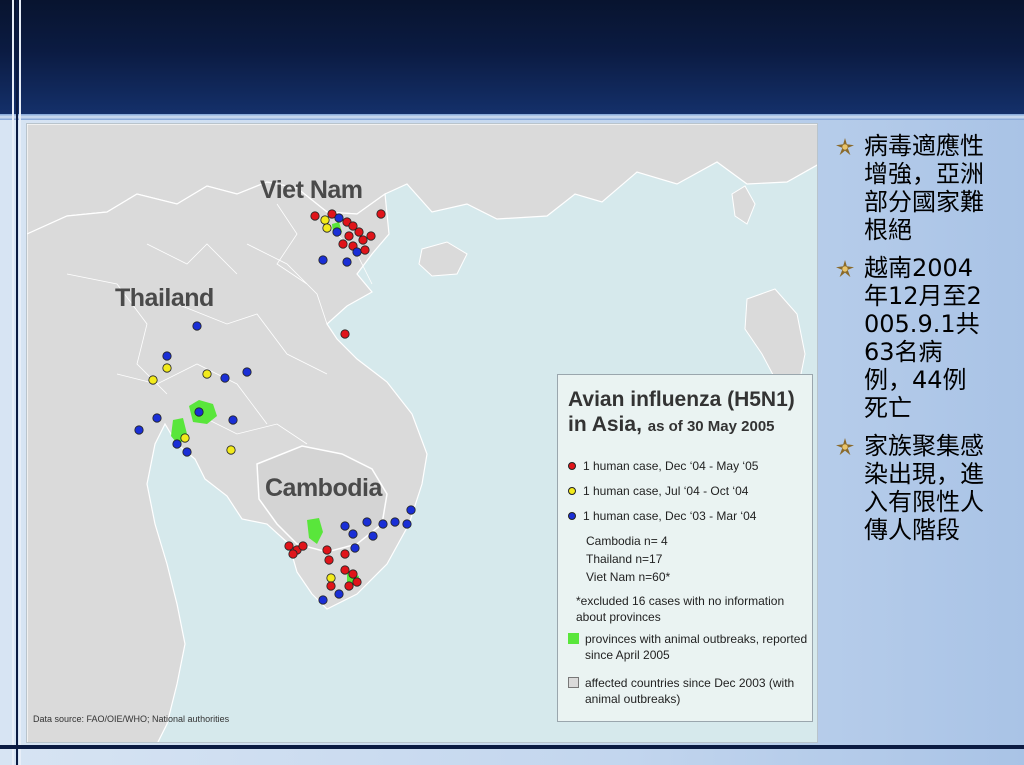 The image size is (1024, 765). I want to click on legend-title-line2: in Asia,, so click(605, 424).